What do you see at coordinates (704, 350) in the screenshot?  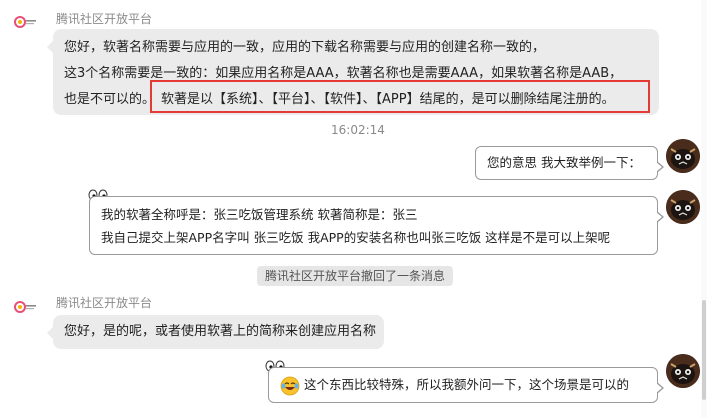 I see `scrollbar-thumb` at bounding box center [704, 350].